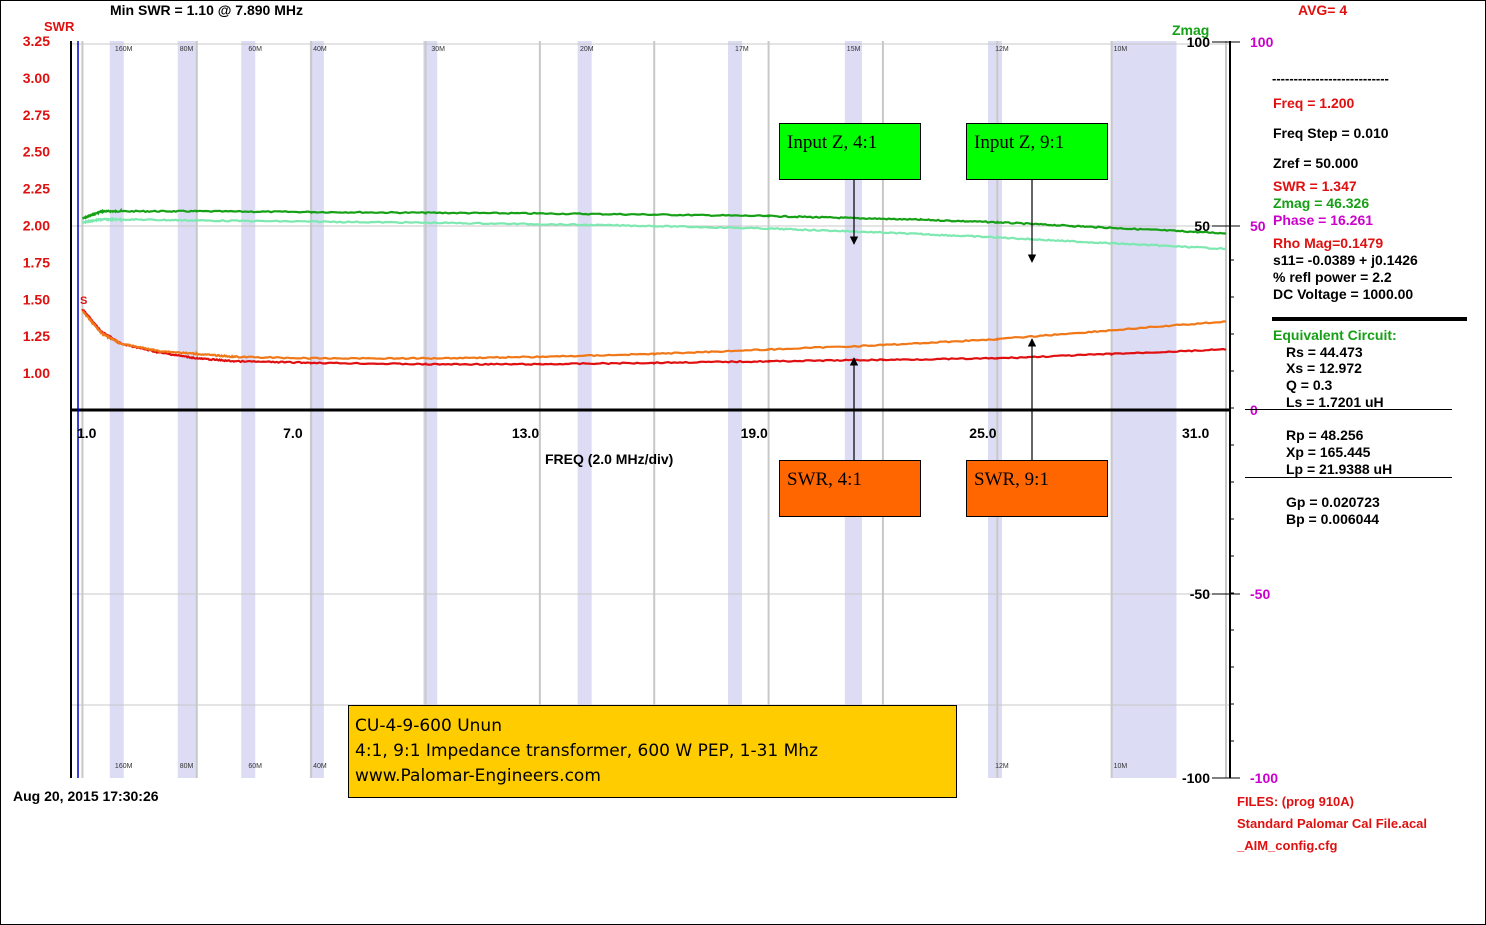  I want to click on swr-tick-label: 2.75, so click(36, 115).